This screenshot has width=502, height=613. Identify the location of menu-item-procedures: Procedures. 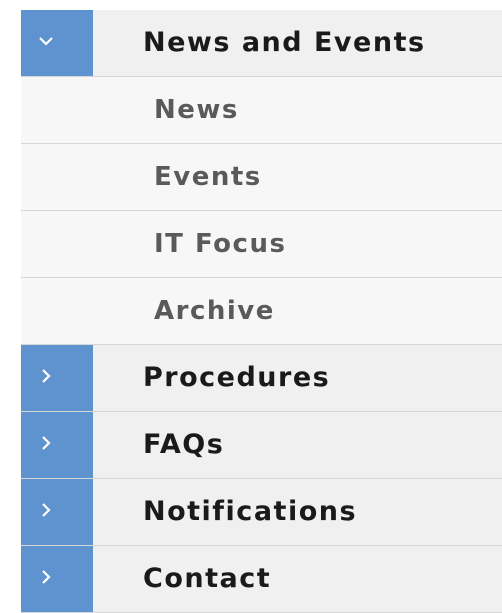
(261, 378).